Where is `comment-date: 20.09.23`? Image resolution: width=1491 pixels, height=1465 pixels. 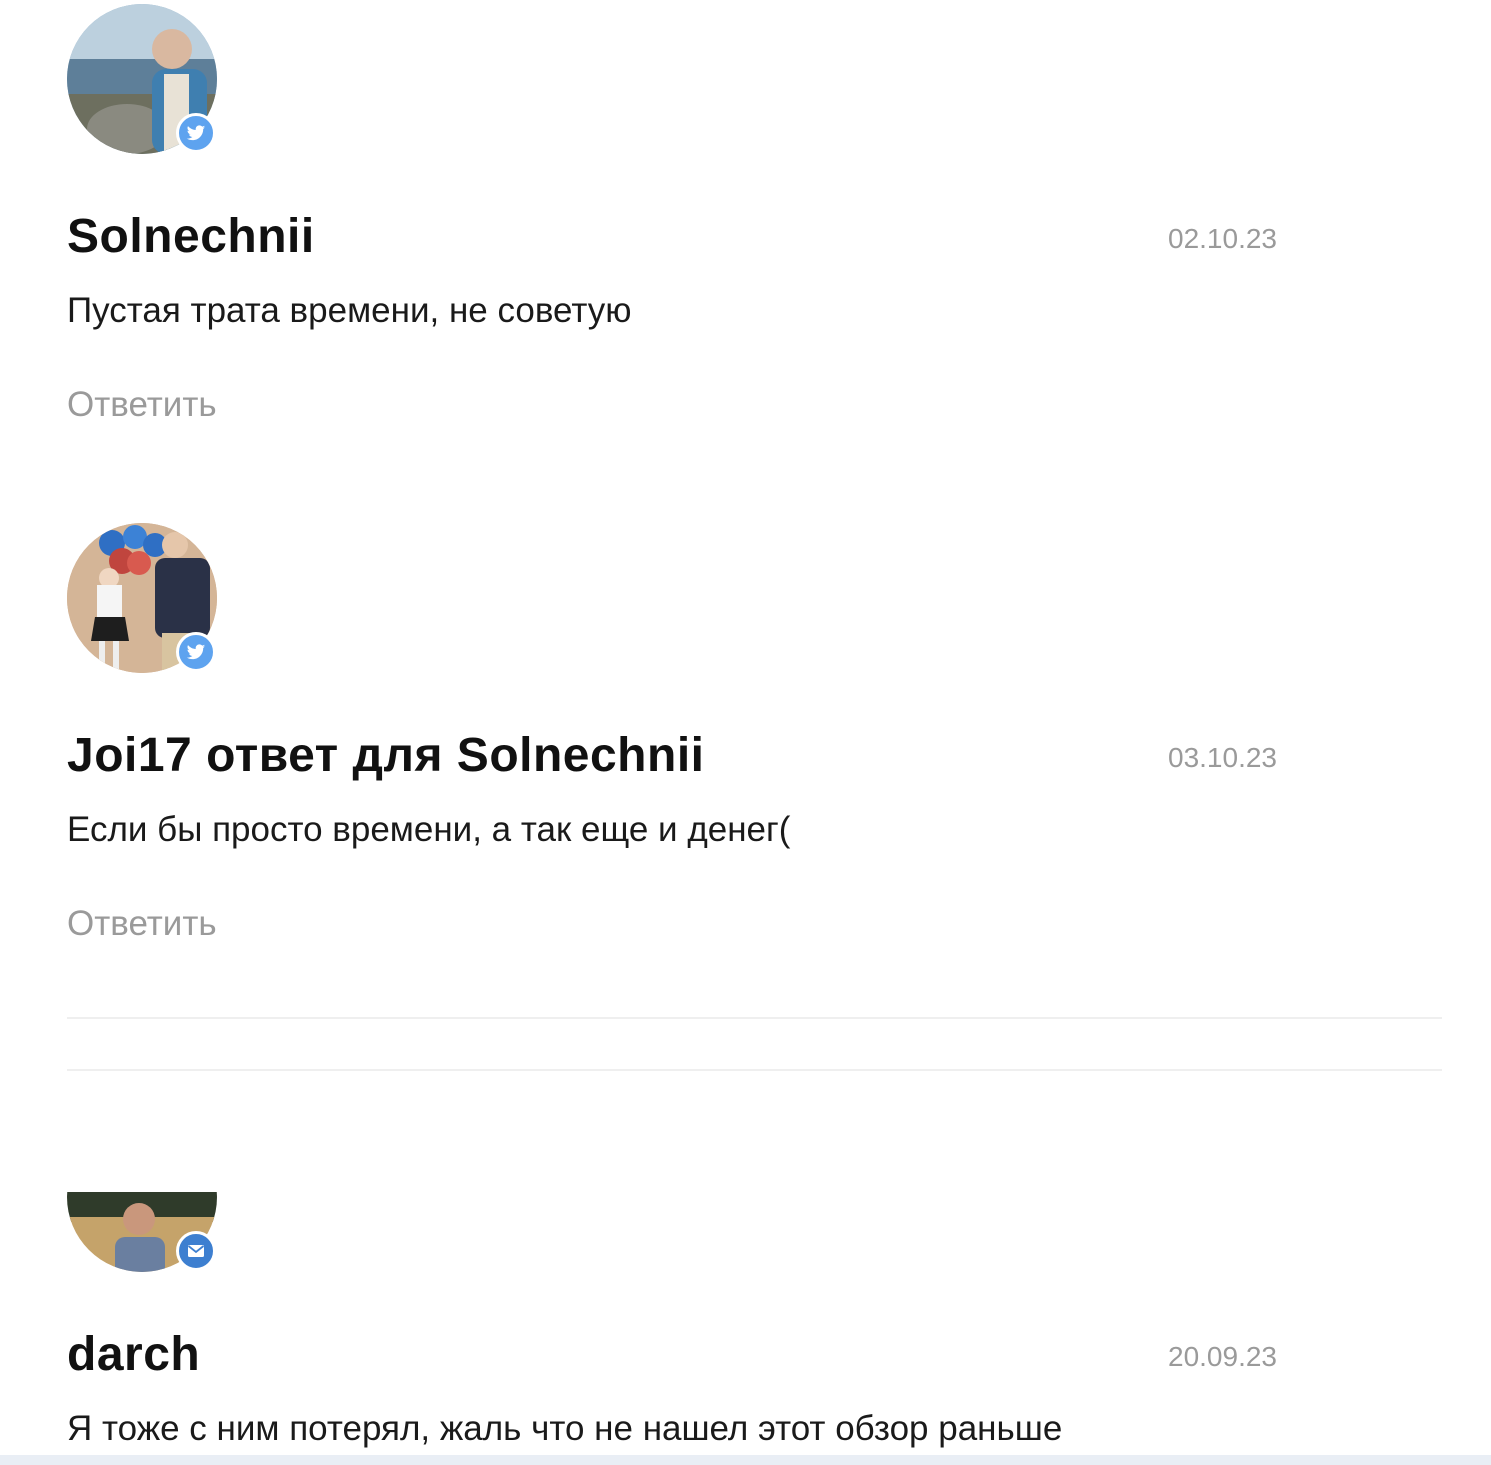
comment-date: 20.09.23 is located at coordinates (1222, 1356).